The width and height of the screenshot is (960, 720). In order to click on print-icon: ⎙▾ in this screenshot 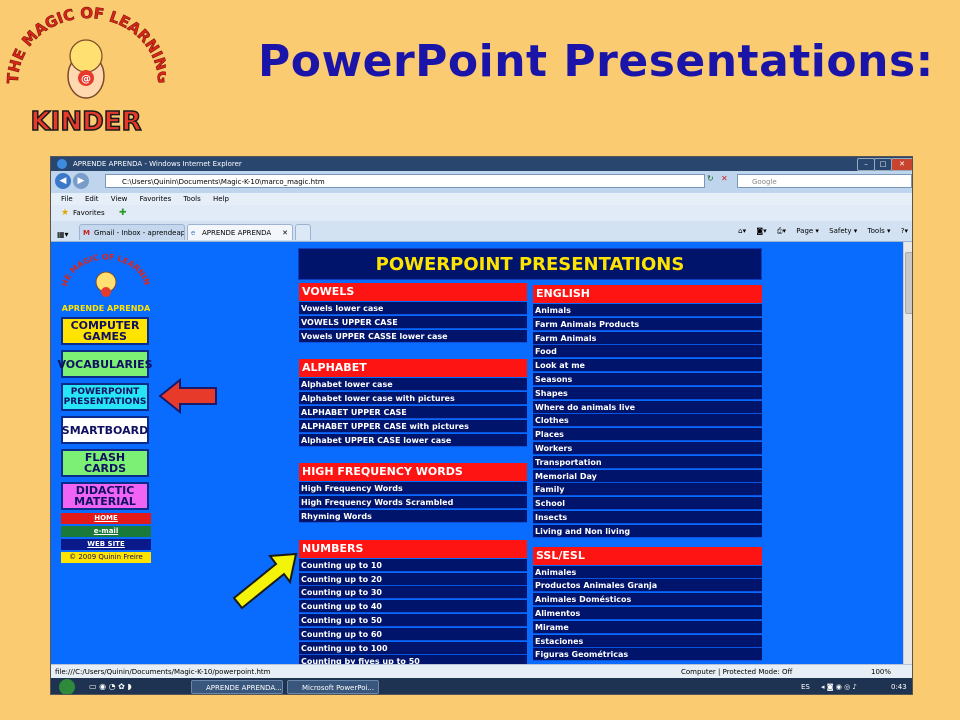, I will do `click(781, 231)`.